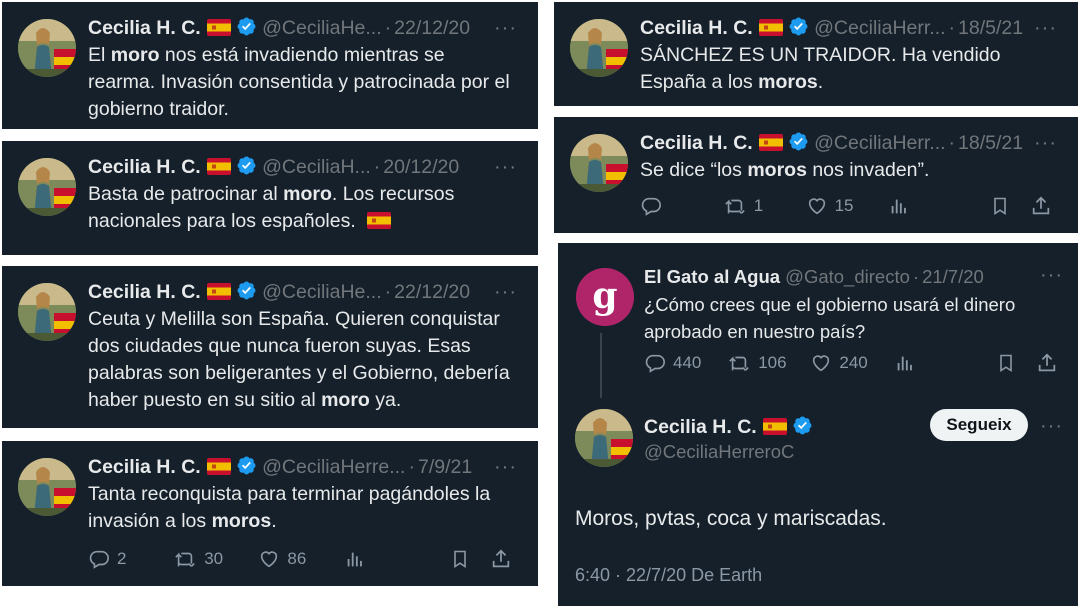  Describe the element at coordinates (421, 167) in the screenshot. I see `tweet-date: 20/12/20` at that location.